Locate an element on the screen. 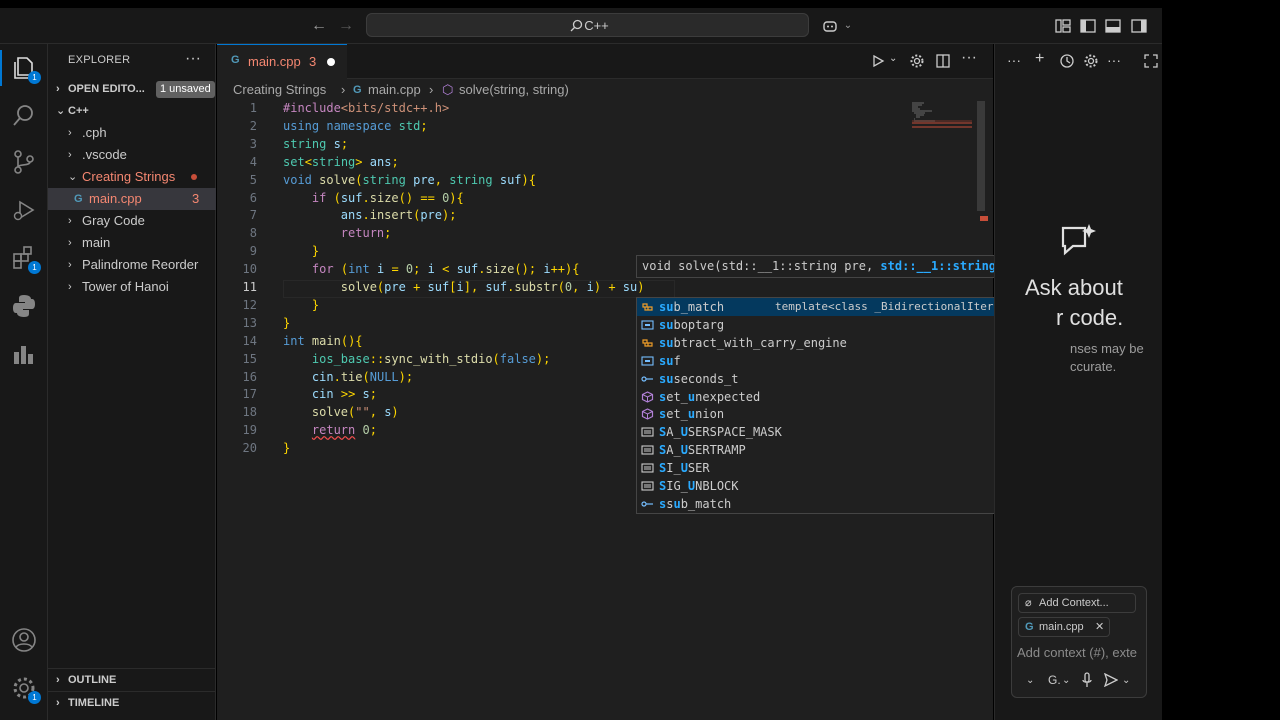 This screenshot has width=1280, height=720. copilot-chevron-icon: ⌄ is located at coordinates (848, 26).